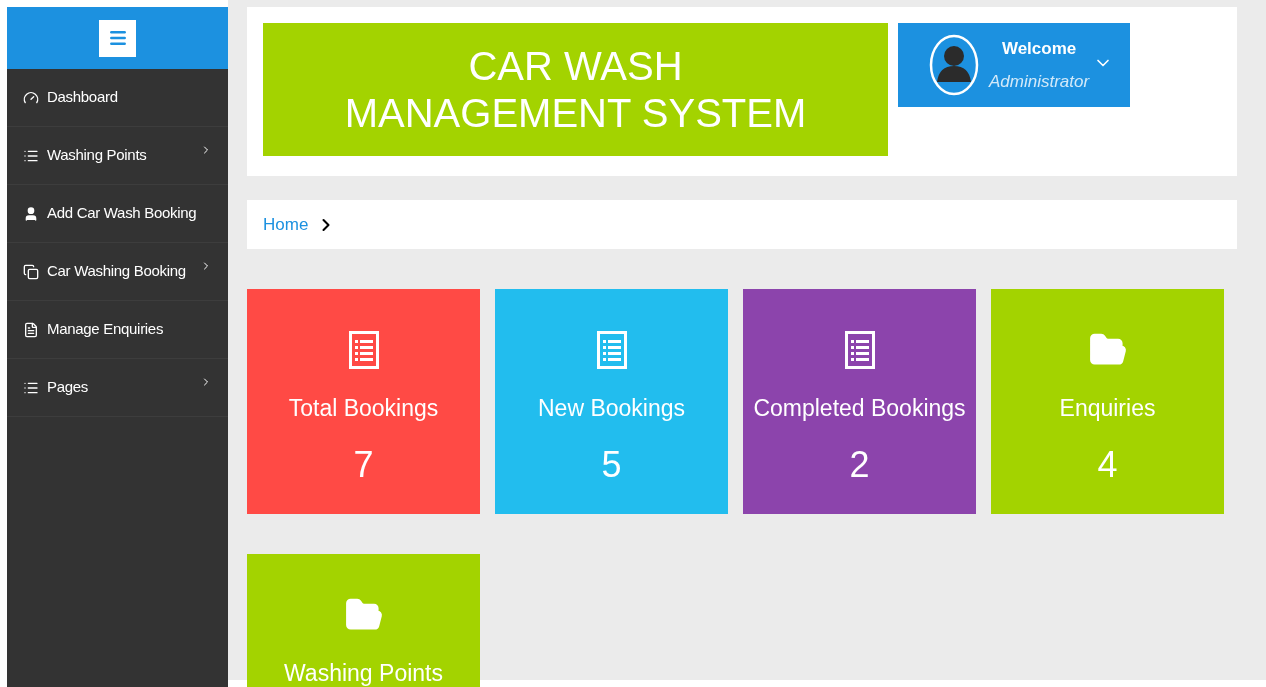 The width and height of the screenshot is (1266, 687). What do you see at coordinates (31, 271) in the screenshot?
I see `copy-icon` at bounding box center [31, 271].